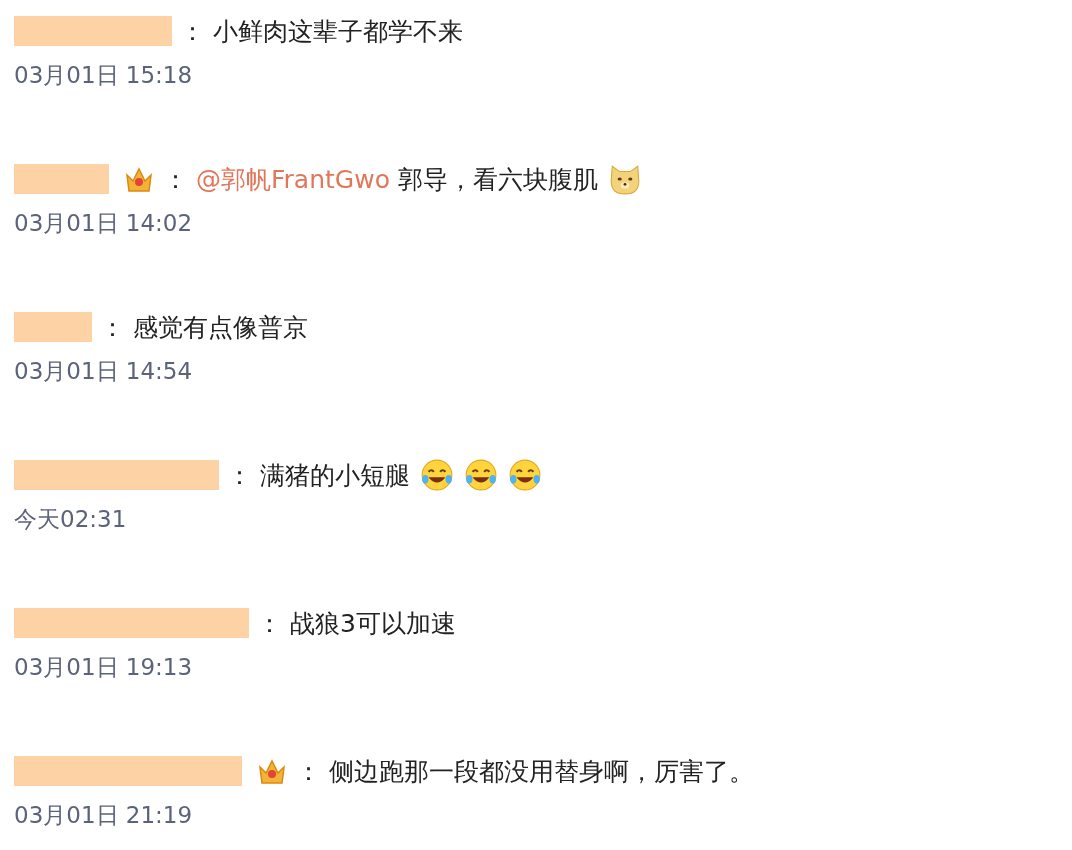 The height and width of the screenshot is (850, 1072). I want to click on user-mention-link: @郭帆FrantGwo, so click(293, 179).